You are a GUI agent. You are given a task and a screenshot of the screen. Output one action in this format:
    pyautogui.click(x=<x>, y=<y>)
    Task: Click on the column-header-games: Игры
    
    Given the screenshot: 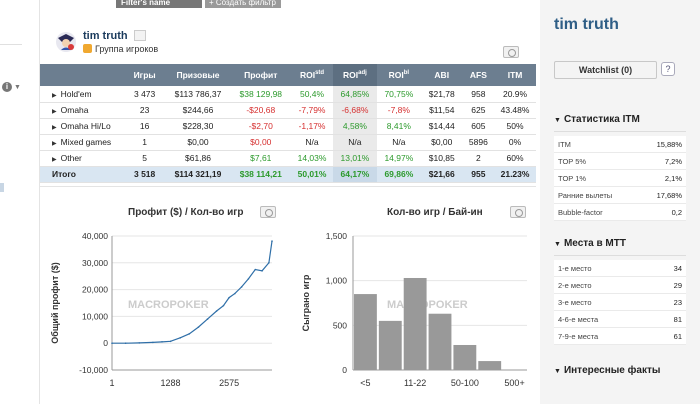 What is the action you would take?
    pyautogui.click(x=144, y=75)
    